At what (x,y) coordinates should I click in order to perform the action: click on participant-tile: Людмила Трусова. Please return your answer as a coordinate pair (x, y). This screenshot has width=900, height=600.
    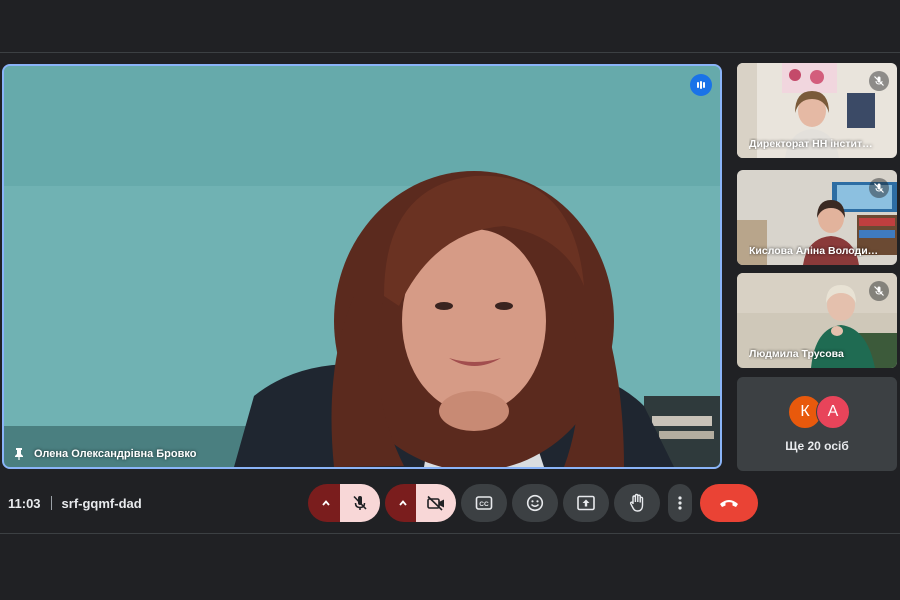
    Looking at the image, I should click on (817, 320).